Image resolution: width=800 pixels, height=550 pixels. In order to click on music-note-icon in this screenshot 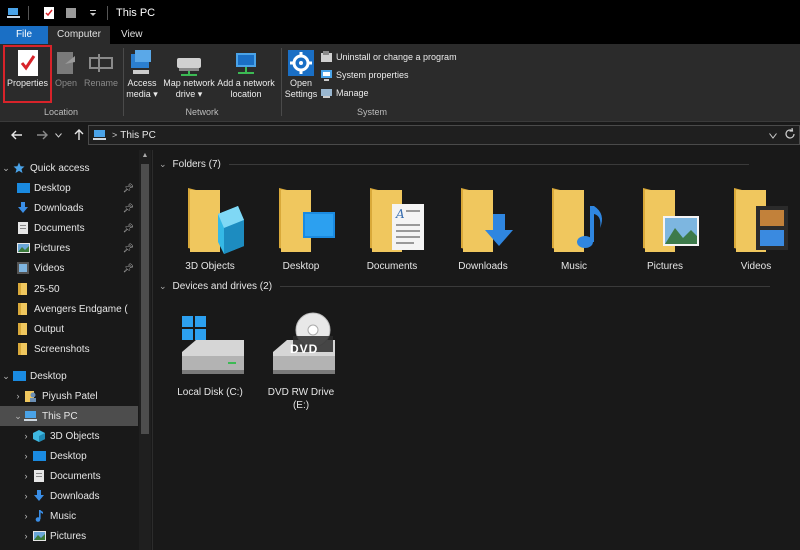, I will do `click(39, 516)`.